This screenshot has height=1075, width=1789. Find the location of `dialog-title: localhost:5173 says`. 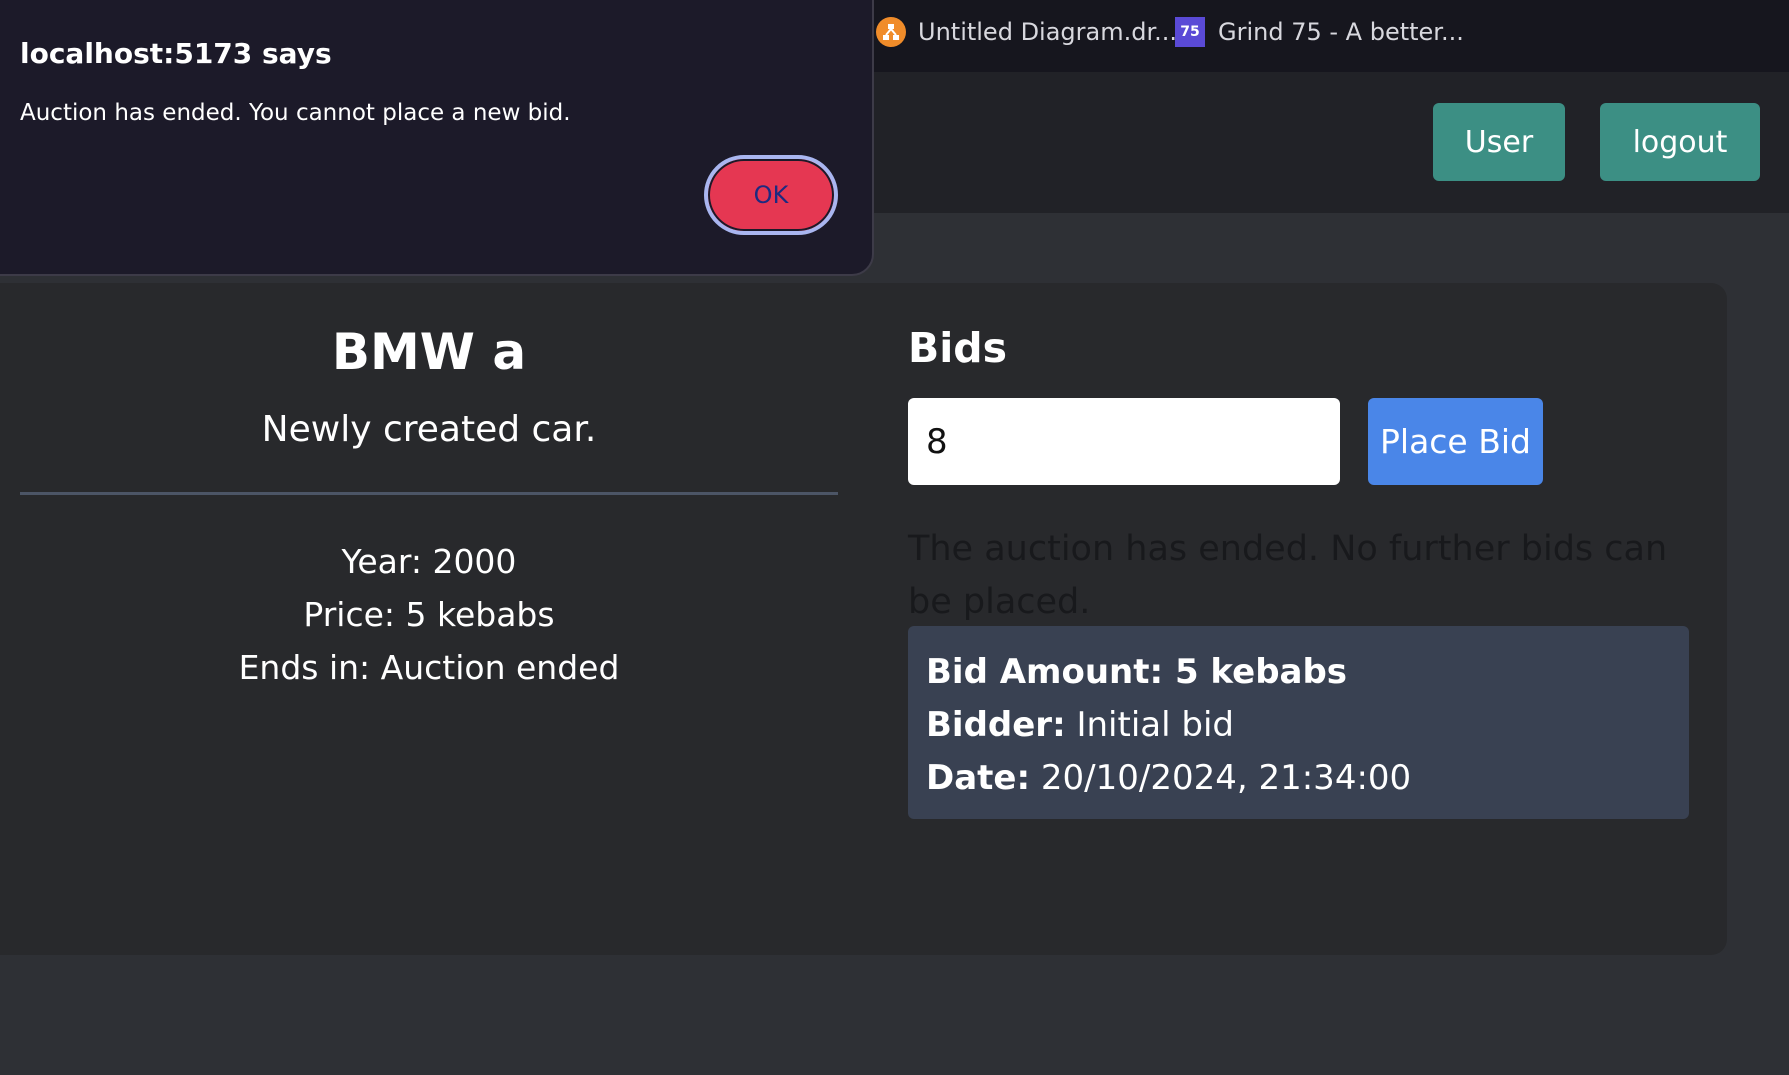

dialog-title: localhost:5173 says is located at coordinates (176, 53).